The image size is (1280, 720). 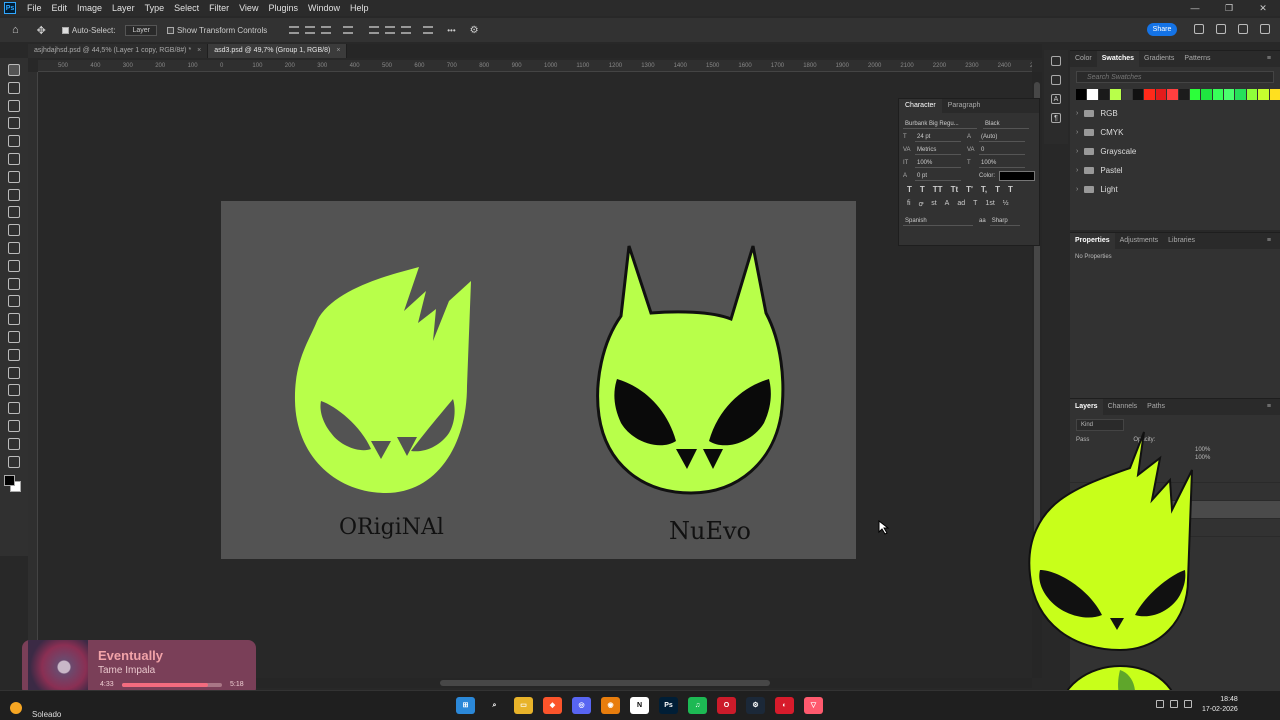 I want to click on panel-menu-icon: ≡, so click(x=1269, y=241).